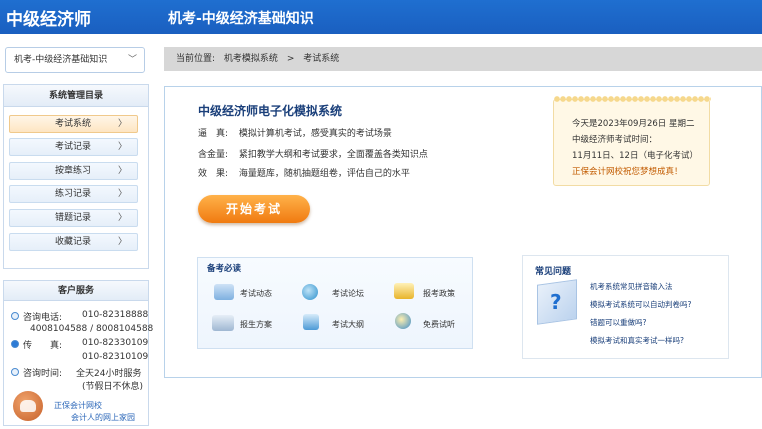  I want to click on menu-item-wrong-records: 错题记录 〉, so click(73, 218).